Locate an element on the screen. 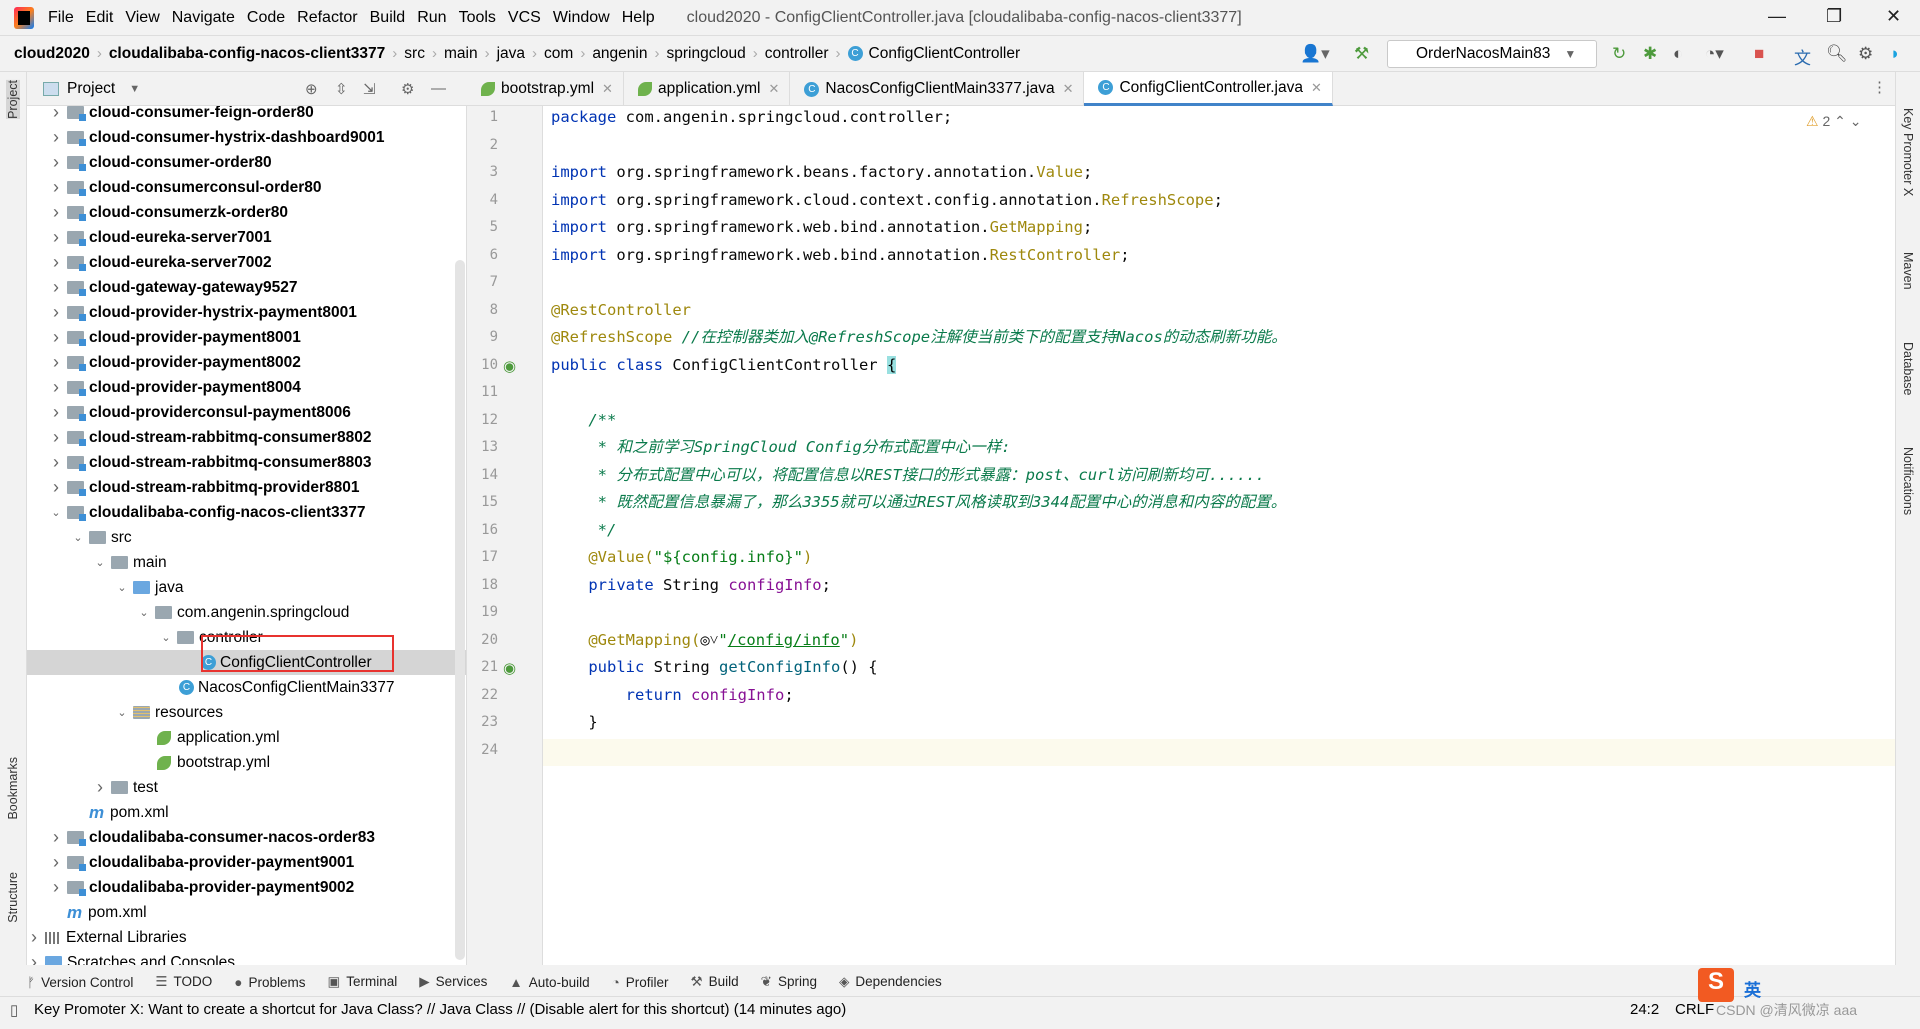  menu-tools: Tools is located at coordinates (477, 17).